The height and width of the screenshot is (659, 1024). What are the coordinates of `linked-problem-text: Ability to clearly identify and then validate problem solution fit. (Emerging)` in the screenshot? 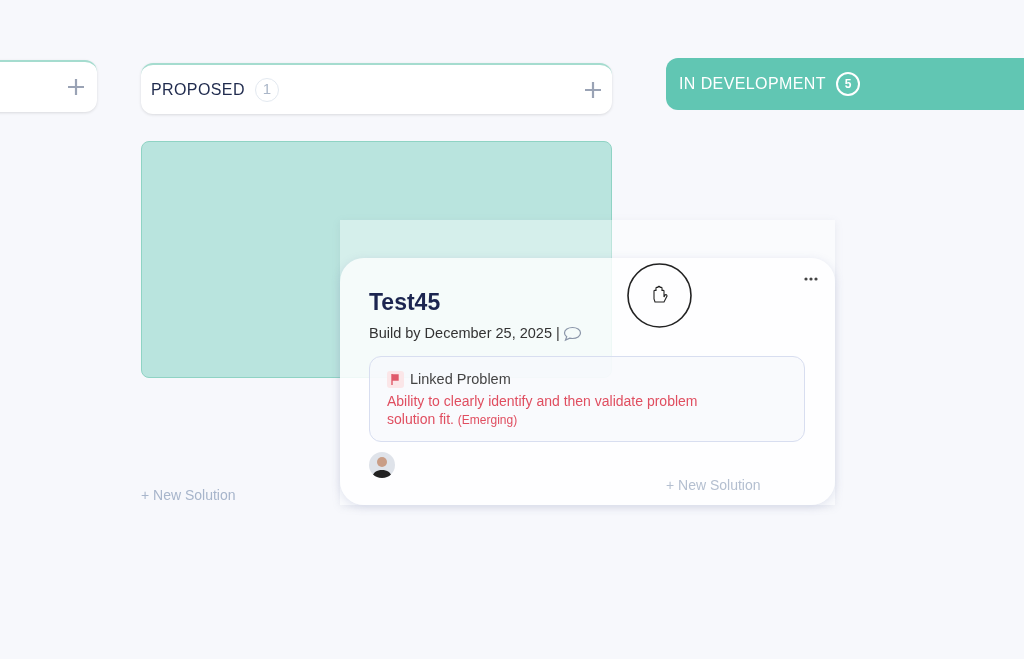 It's located at (564, 411).